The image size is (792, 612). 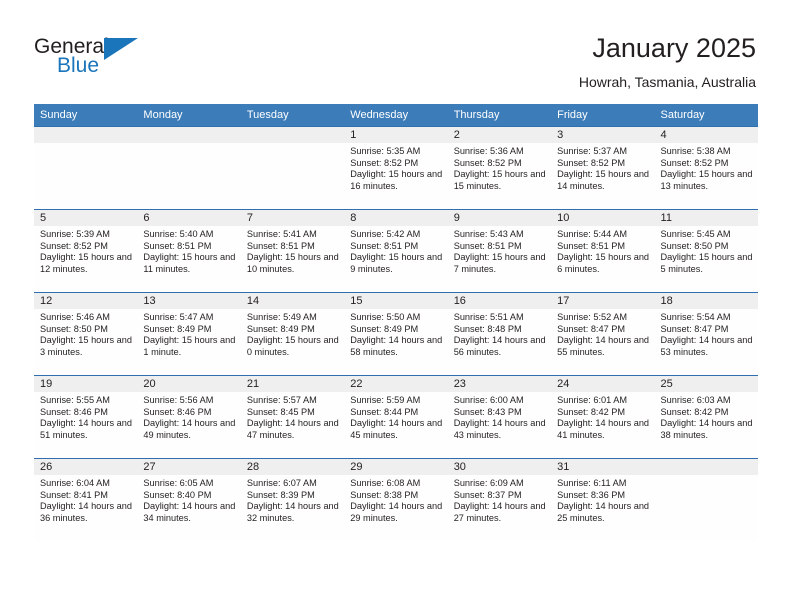 I want to click on daylight-duration: Daylight: 15 hours and 1 minute., so click(x=189, y=346).